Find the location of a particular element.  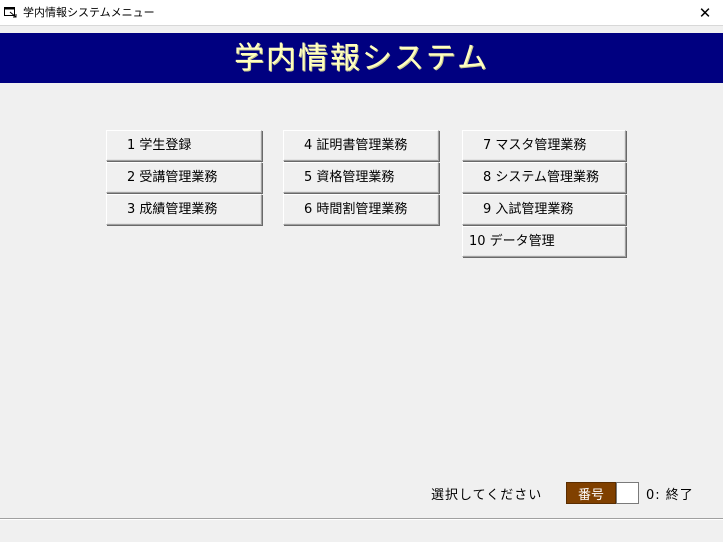

system-banner: 学内情報システム is located at coordinates (361, 58).